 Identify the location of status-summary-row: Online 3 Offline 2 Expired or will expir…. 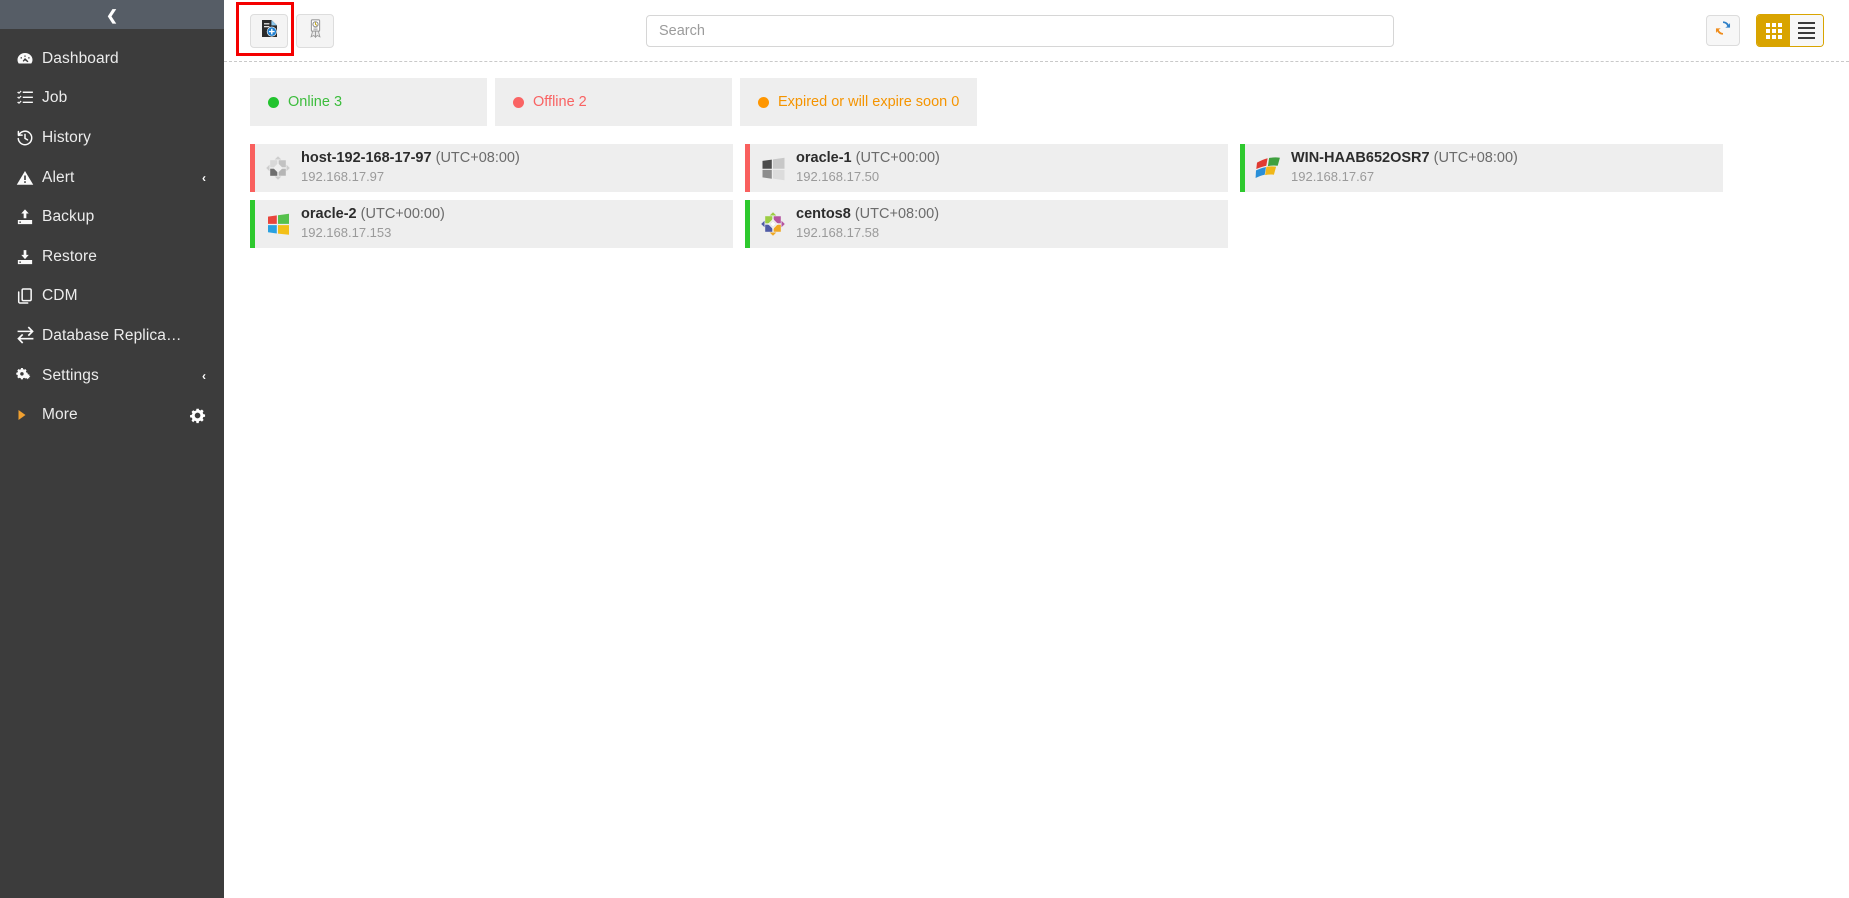
(1036, 102).